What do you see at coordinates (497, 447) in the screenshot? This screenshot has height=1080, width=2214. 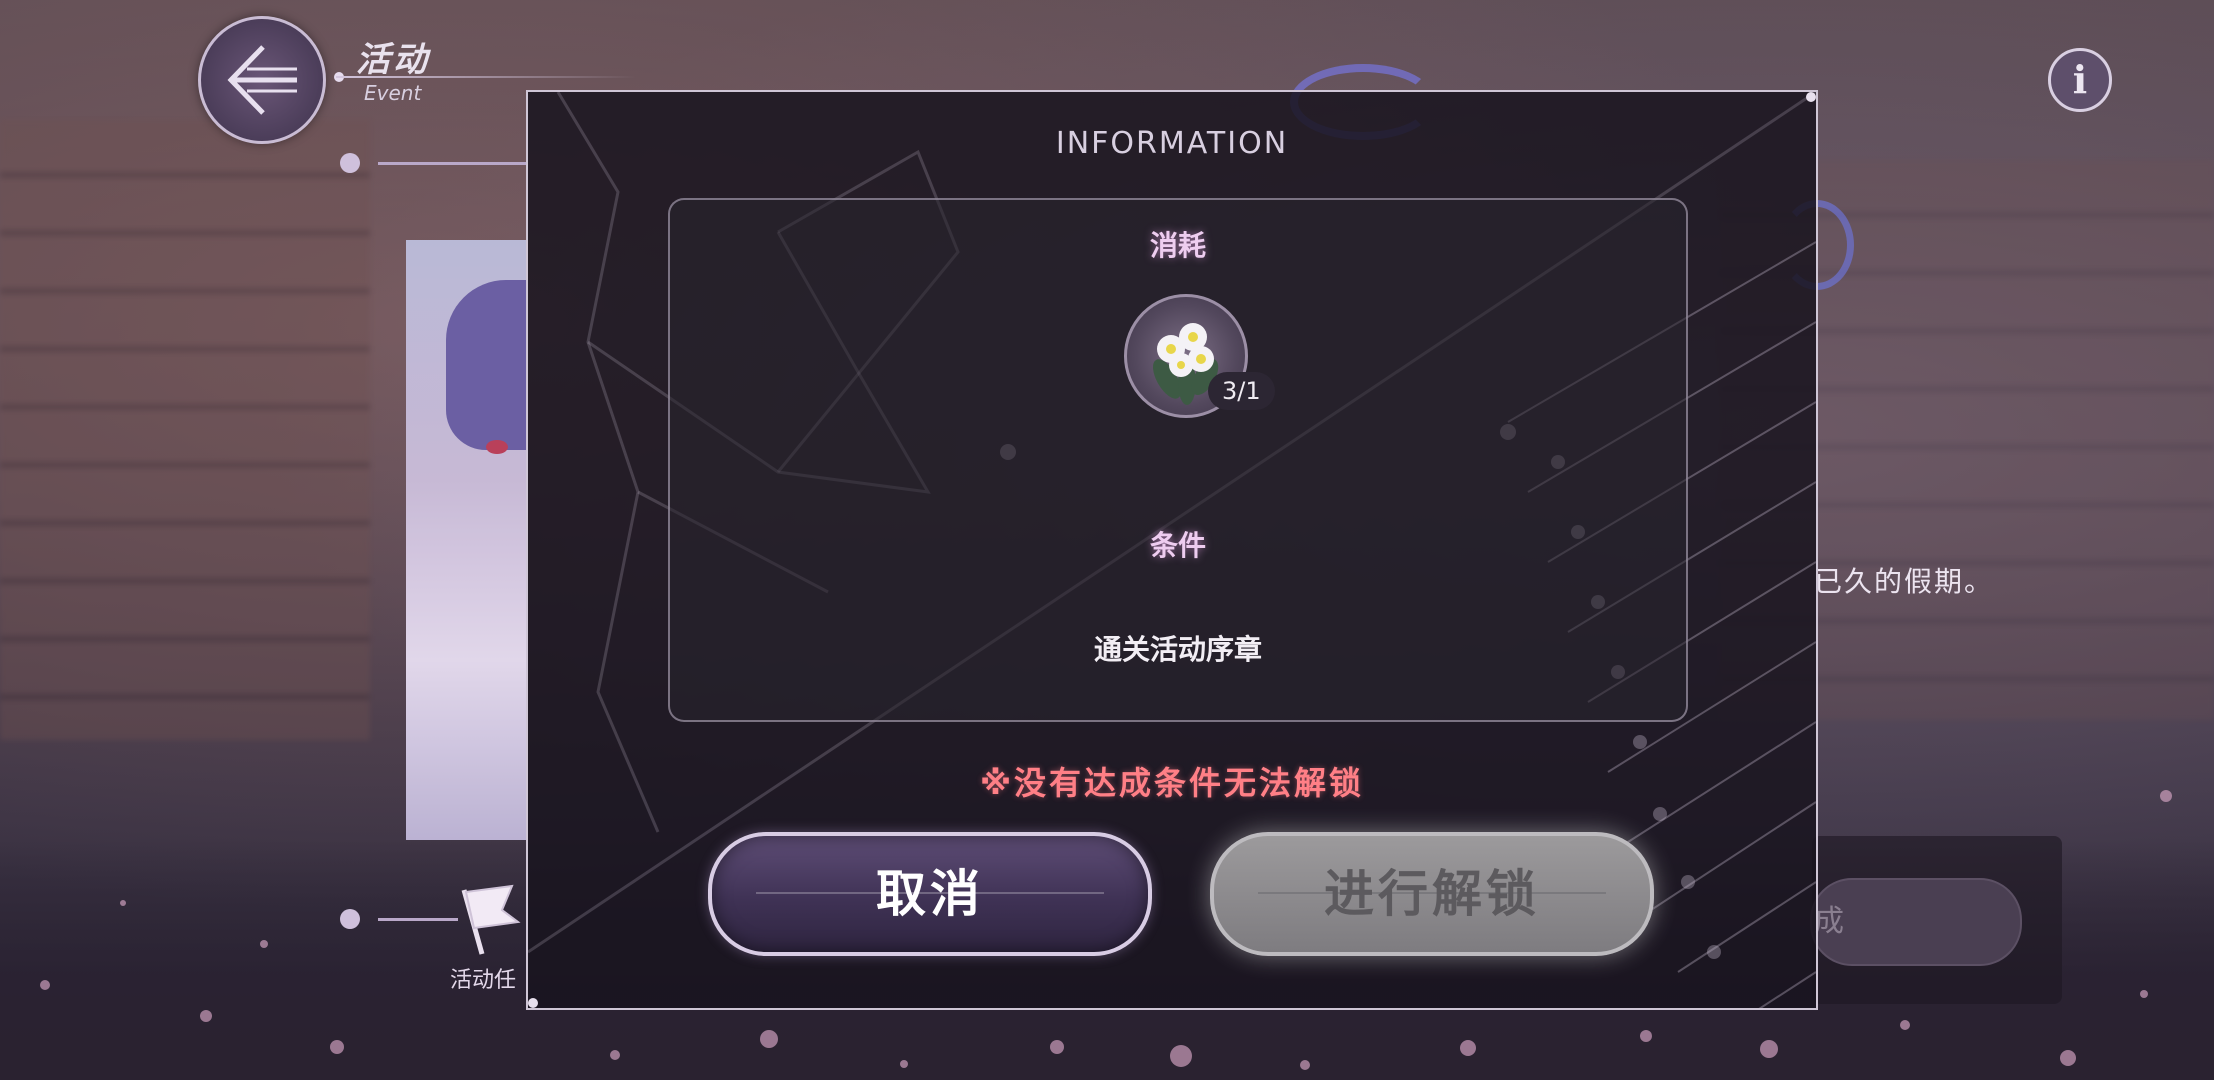 I see `character-eye` at bounding box center [497, 447].